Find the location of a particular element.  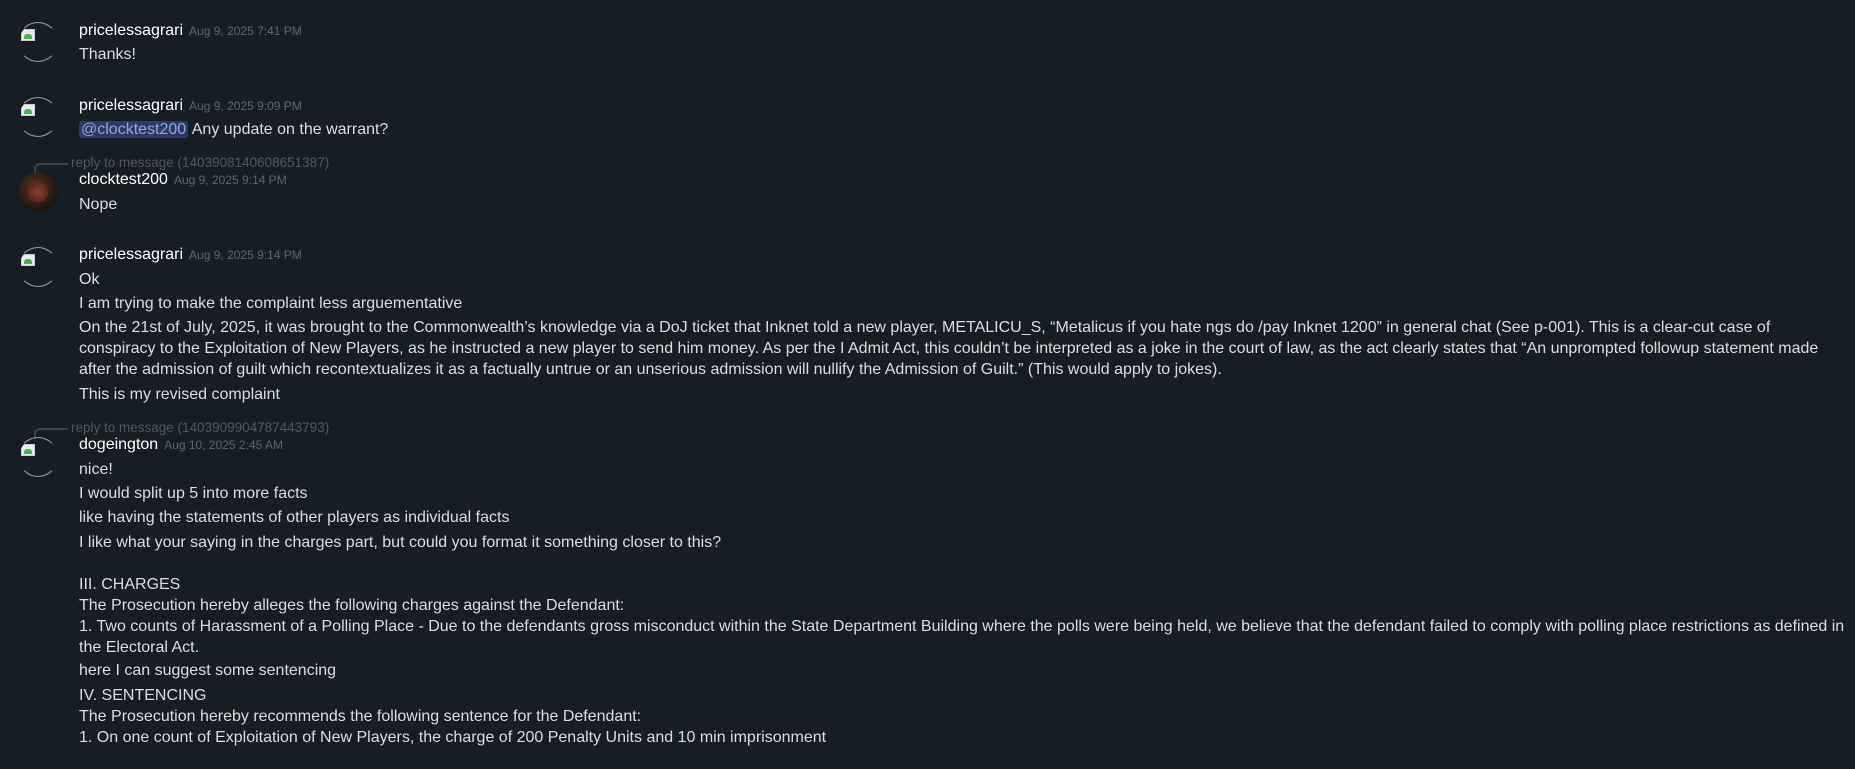

reply-reference: reply to message (1403908140608651387) is located at coordinates (200, 162).